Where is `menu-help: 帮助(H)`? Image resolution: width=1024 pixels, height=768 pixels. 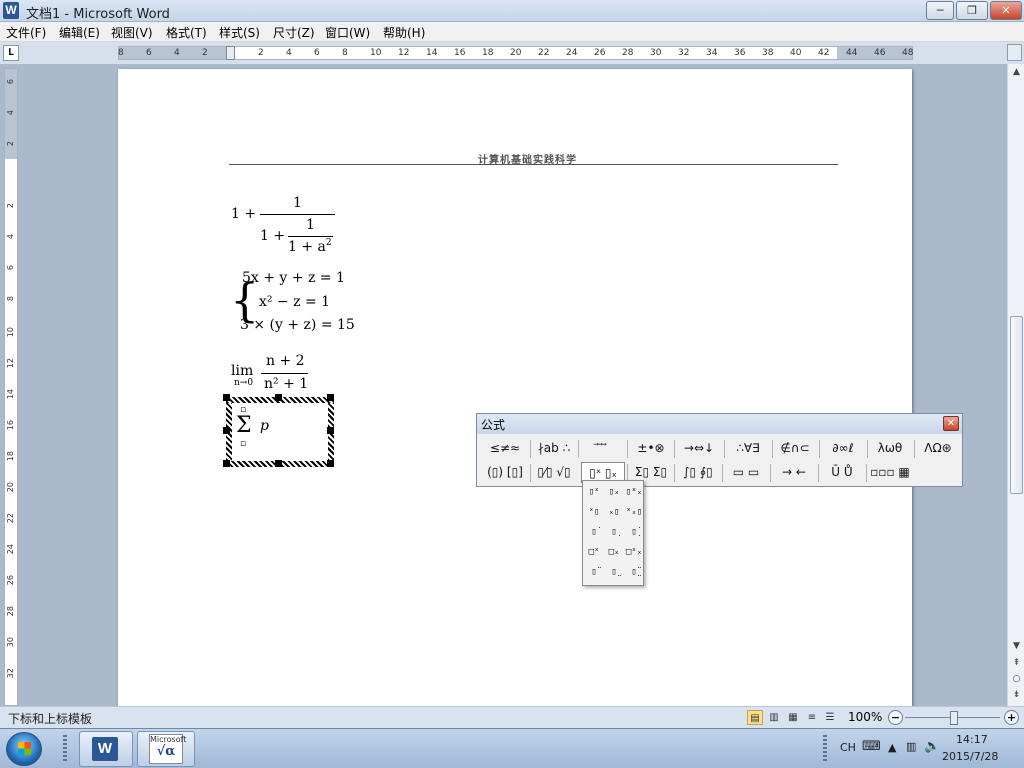
menu-help: 帮助(H) is located at coordinates (404, 32).